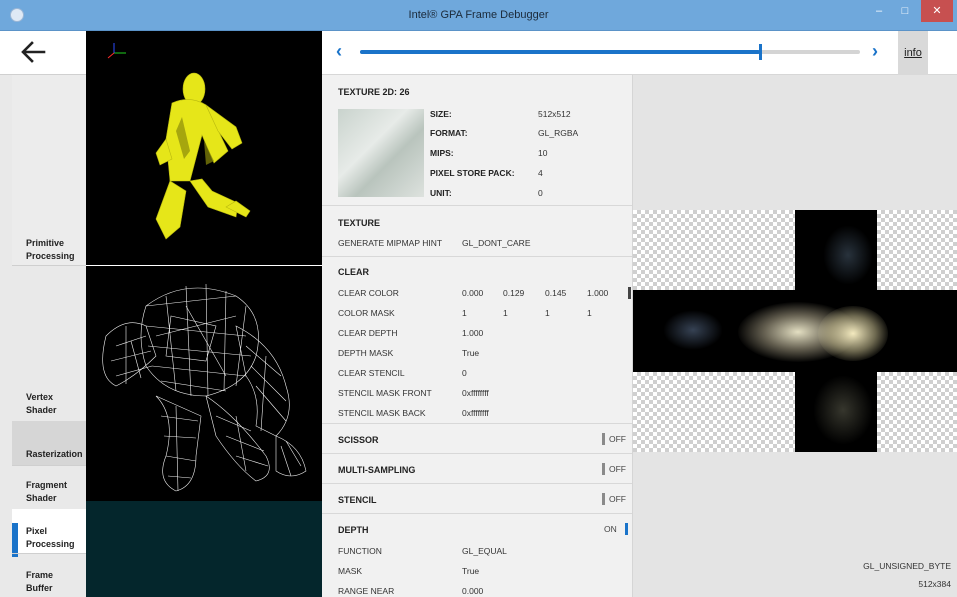 The width and height of the screenshot is (957, 597). Describe the element at coordinates (907, 566) in the screenshot. I see `preview-data-type: GL_UNSIGNED_BYTE` at that location.